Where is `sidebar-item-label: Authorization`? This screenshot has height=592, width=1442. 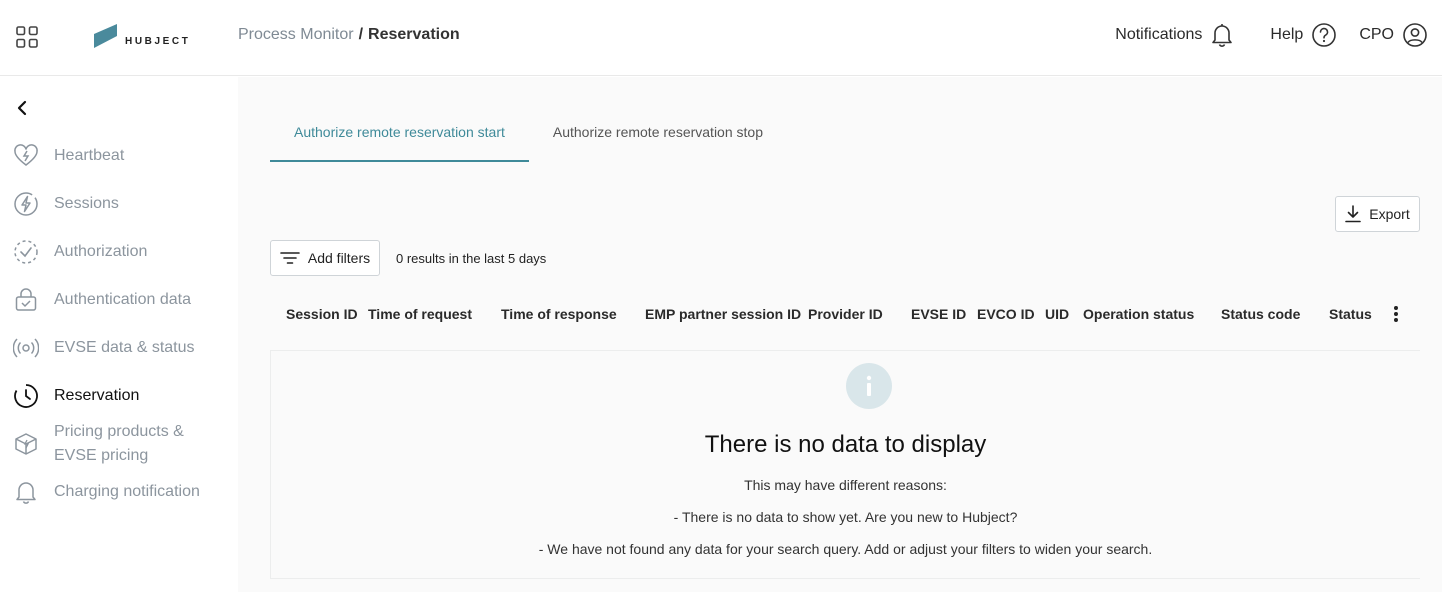 sidebar-item-label: Authorization is located at coordinates (101, 251).